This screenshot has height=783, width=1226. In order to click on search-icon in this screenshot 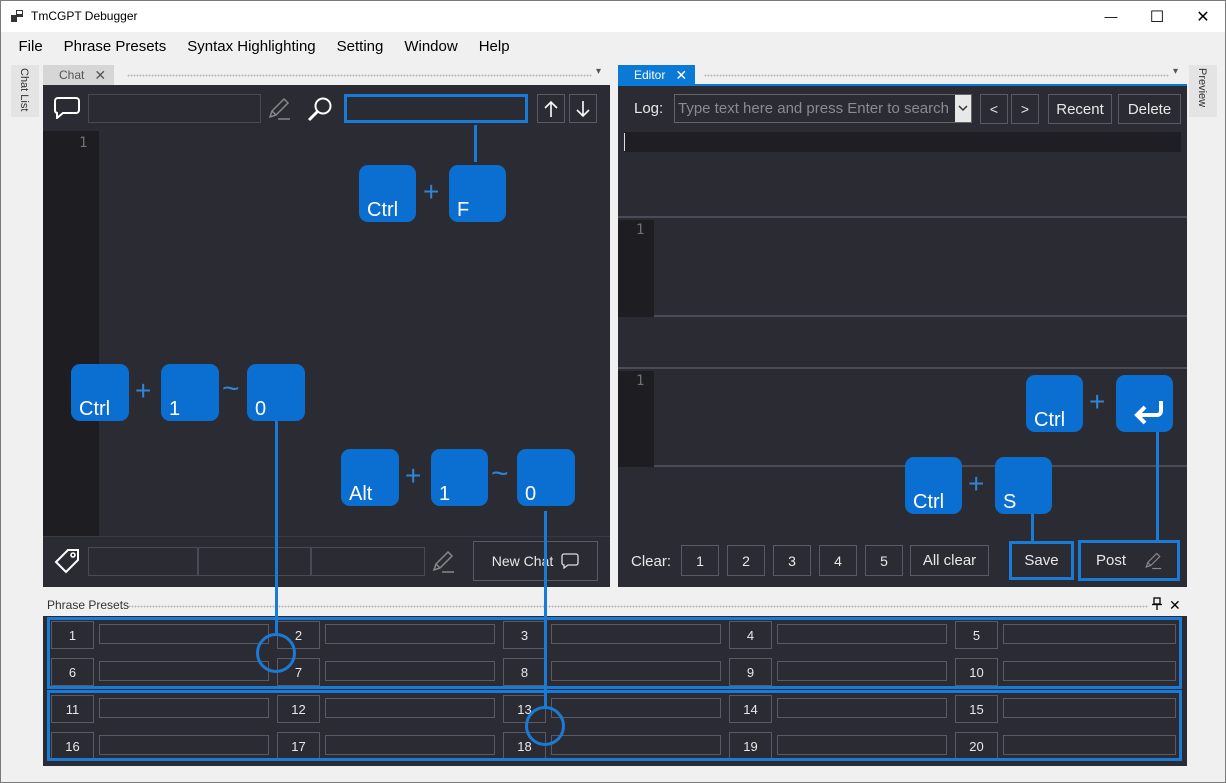, I will do `click(320, 108)`.